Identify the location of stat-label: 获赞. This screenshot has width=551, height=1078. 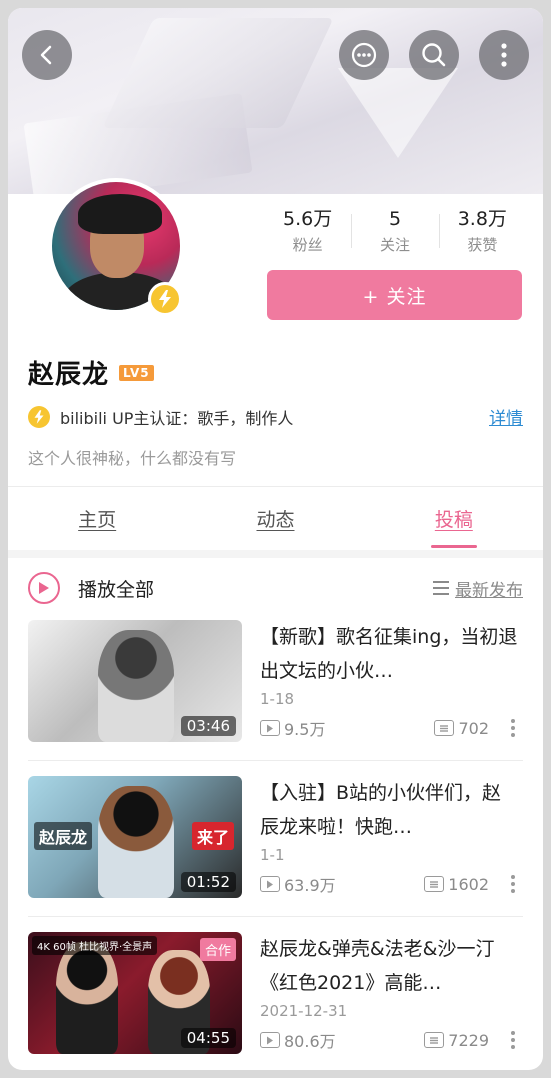
(482, 245).